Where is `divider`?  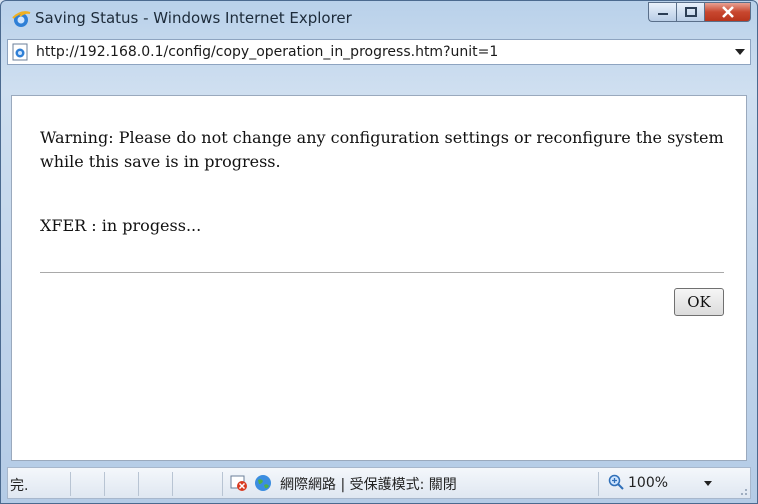 divider is located at coordinates (382, 272).